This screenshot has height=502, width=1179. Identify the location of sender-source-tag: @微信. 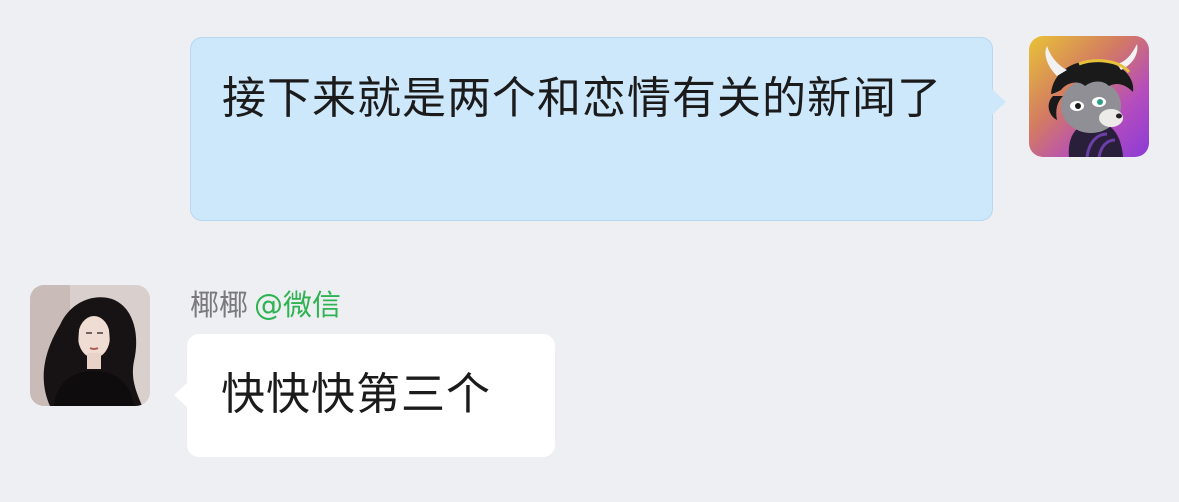
(298, 305).